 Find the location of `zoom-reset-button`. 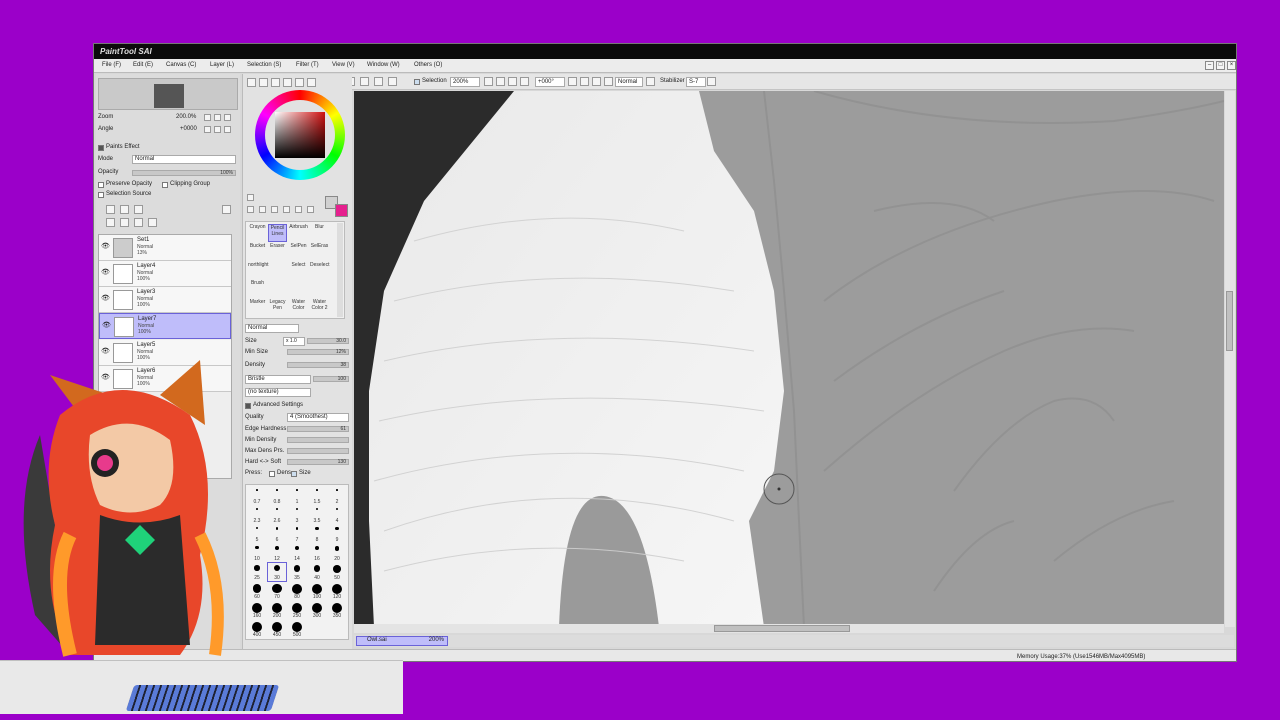

zoom-reset-button is located at coordinates (227, 117).